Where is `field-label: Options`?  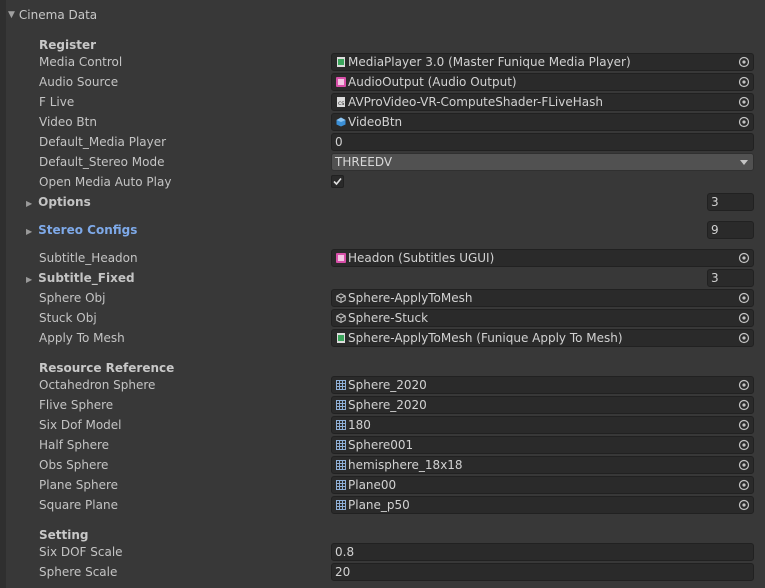 field-label: Options is located at coordinates (64, 202).